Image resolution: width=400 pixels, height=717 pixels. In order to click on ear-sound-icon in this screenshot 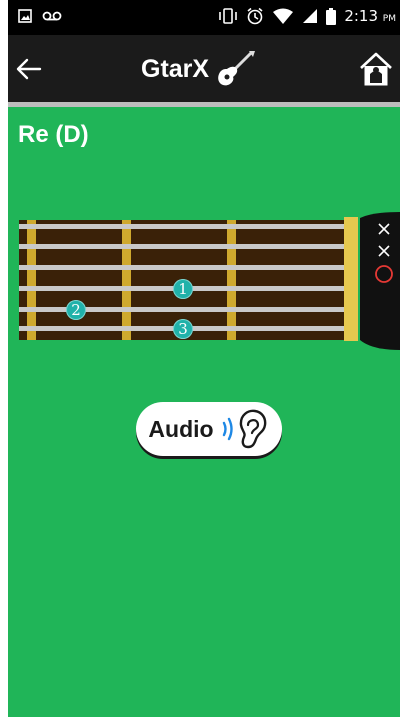, I will do `click(244, 429)`.